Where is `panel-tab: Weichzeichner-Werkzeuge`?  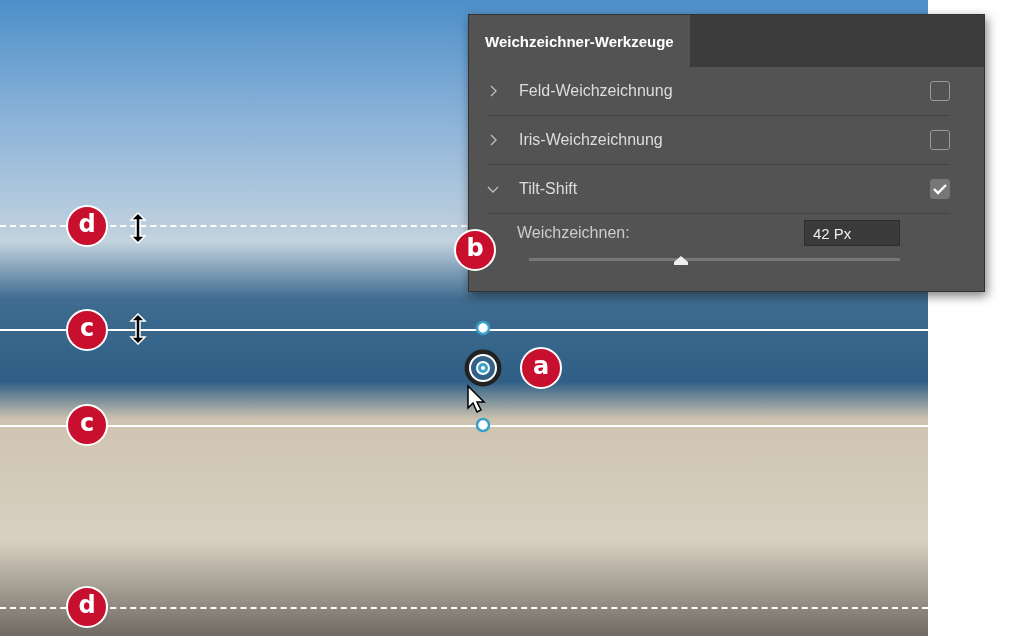 panel-tab: Weichzeichner-Werkzeuge is located at coordinates (579, 41).